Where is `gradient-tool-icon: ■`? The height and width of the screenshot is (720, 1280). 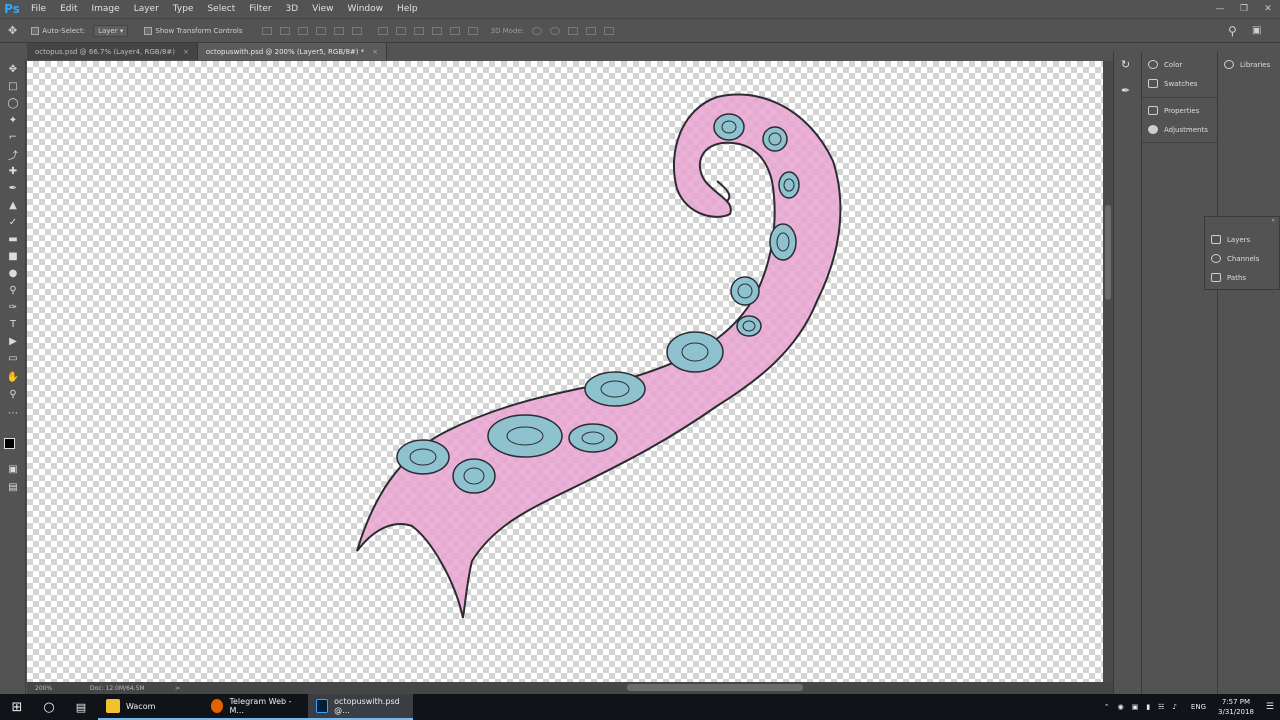 gradient-tool-icon: ■ is located at coordinates (13, 256).